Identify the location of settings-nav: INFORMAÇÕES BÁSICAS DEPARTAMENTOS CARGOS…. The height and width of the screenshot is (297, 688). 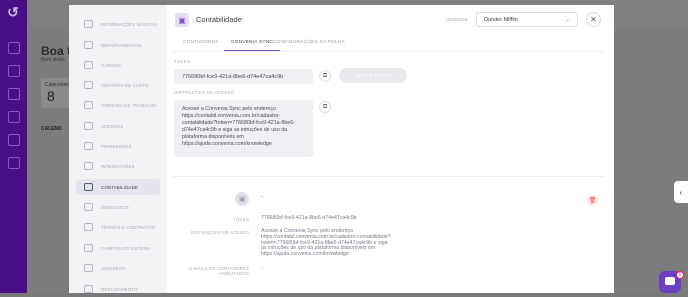
(118, 149).